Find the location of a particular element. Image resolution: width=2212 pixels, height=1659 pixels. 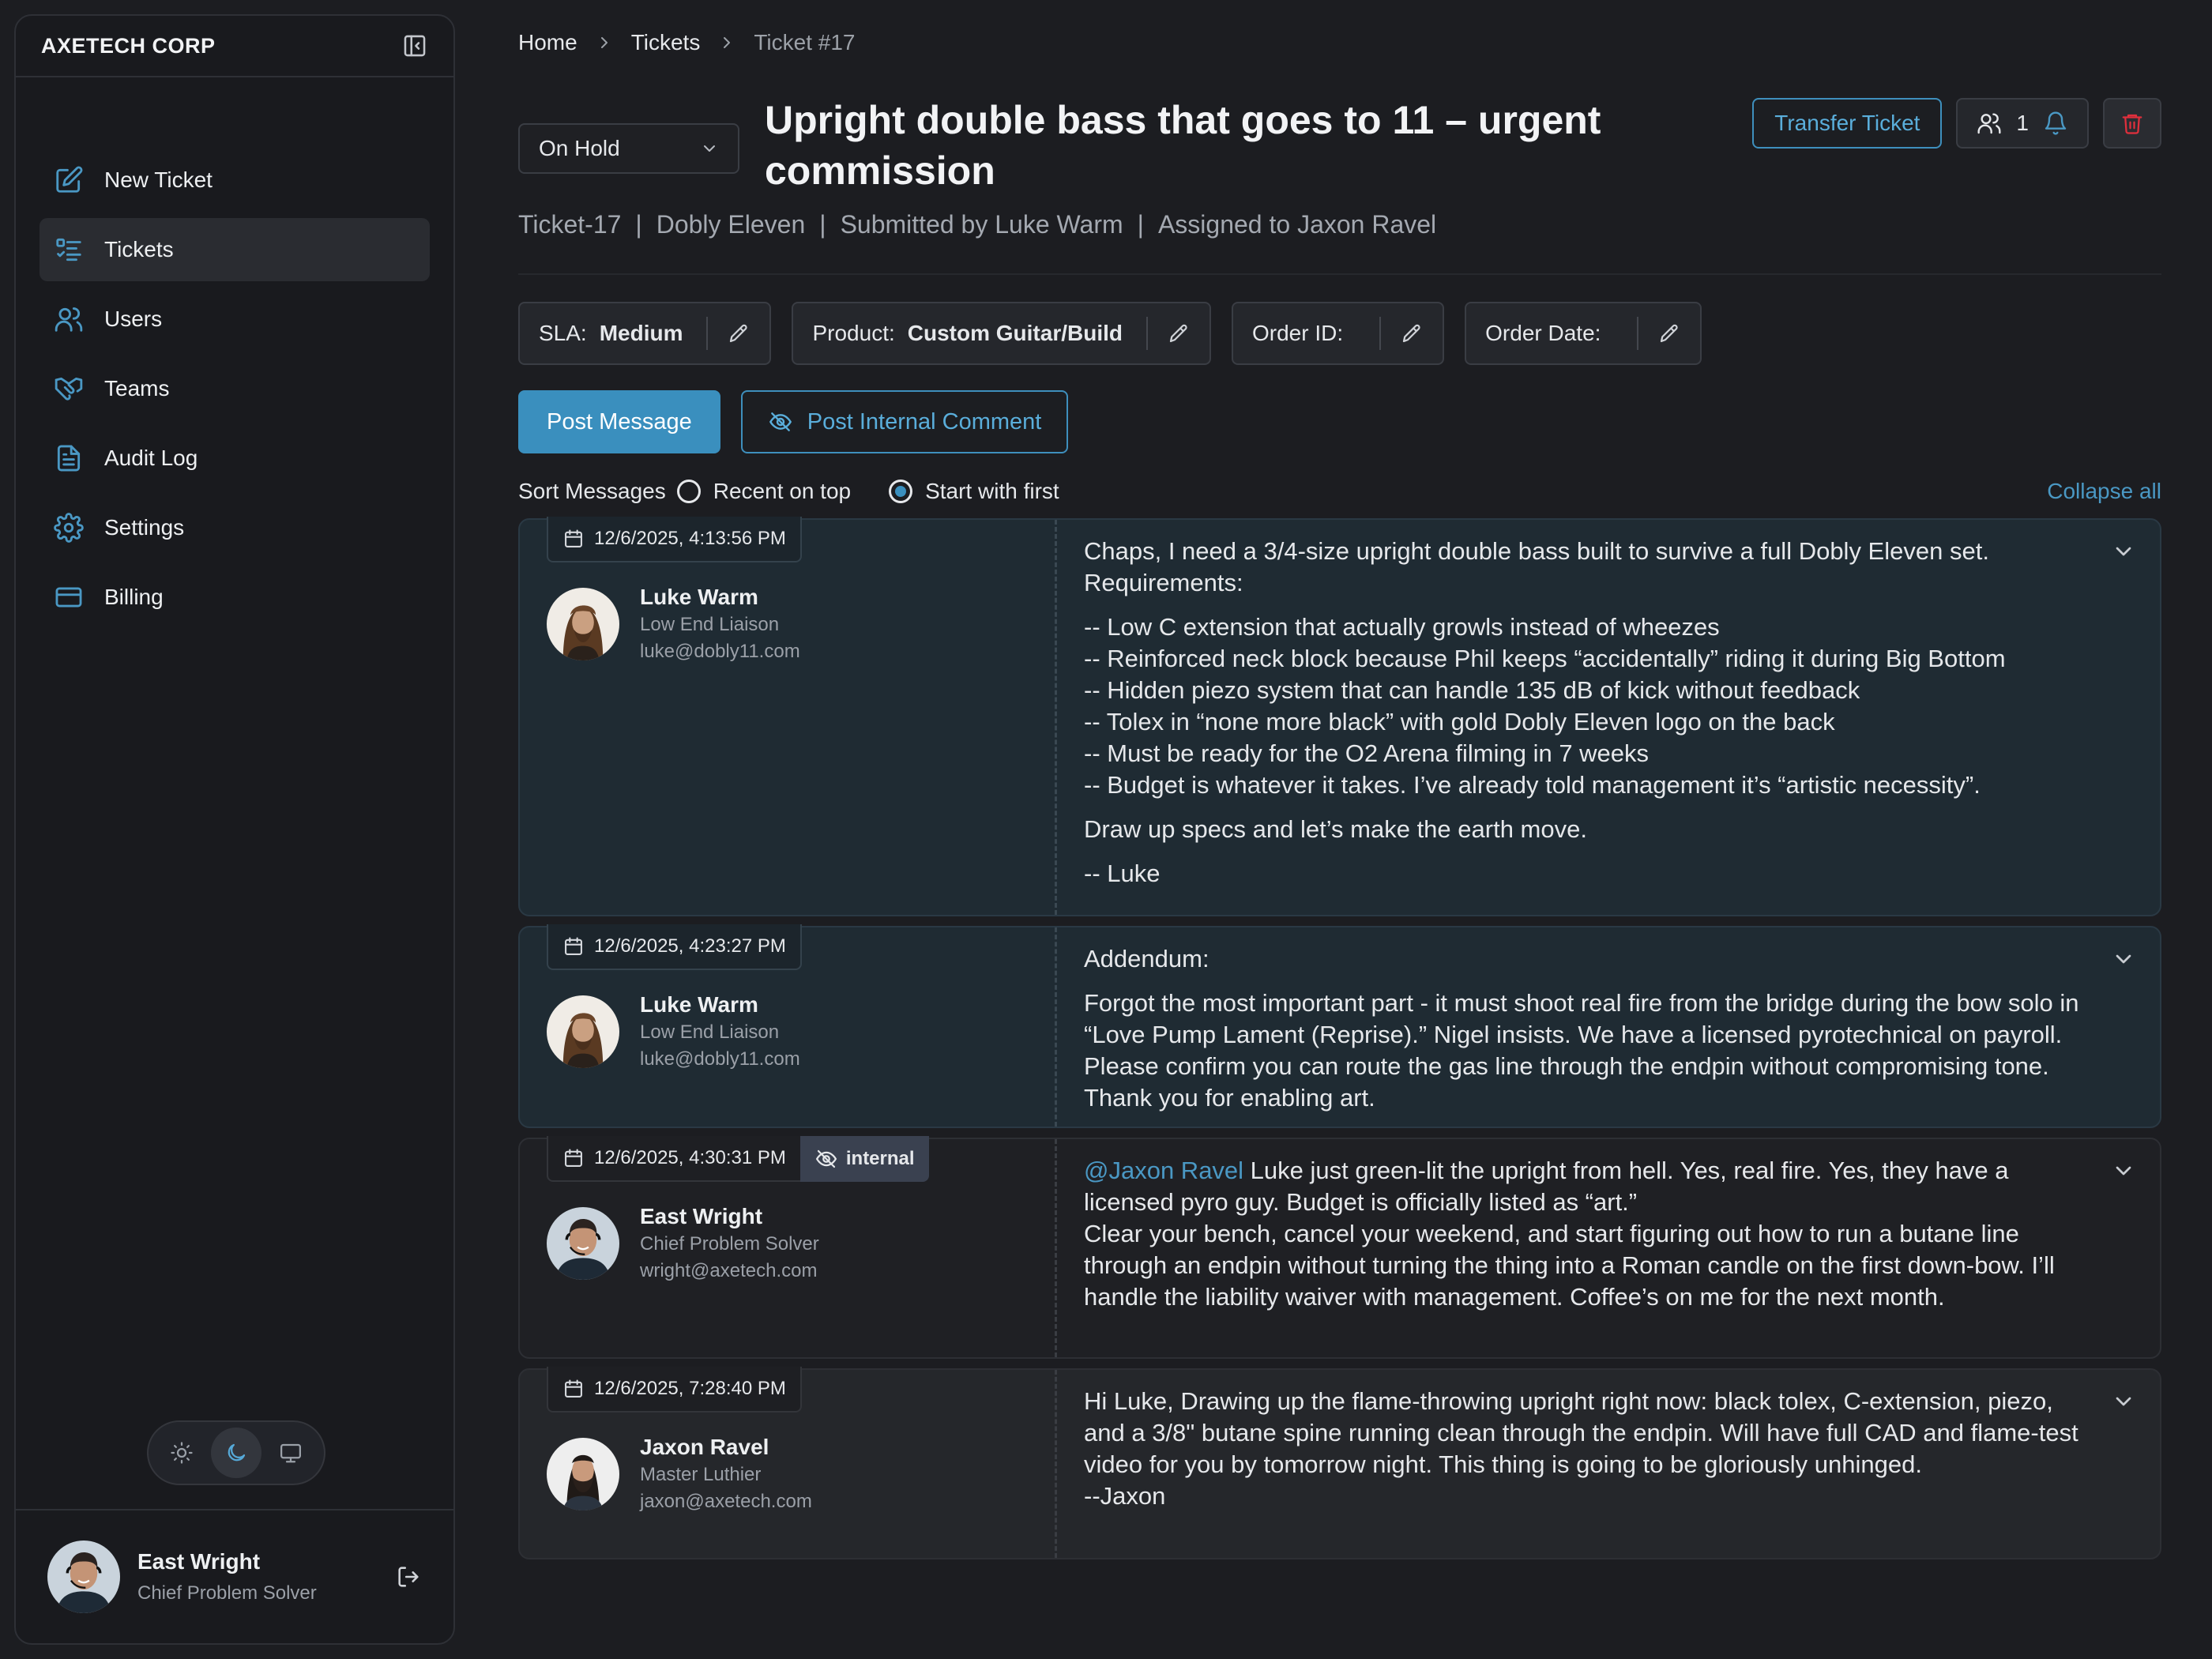

post-internal-comment-button: Post Internal Comment is located at coordinates (905, 422).